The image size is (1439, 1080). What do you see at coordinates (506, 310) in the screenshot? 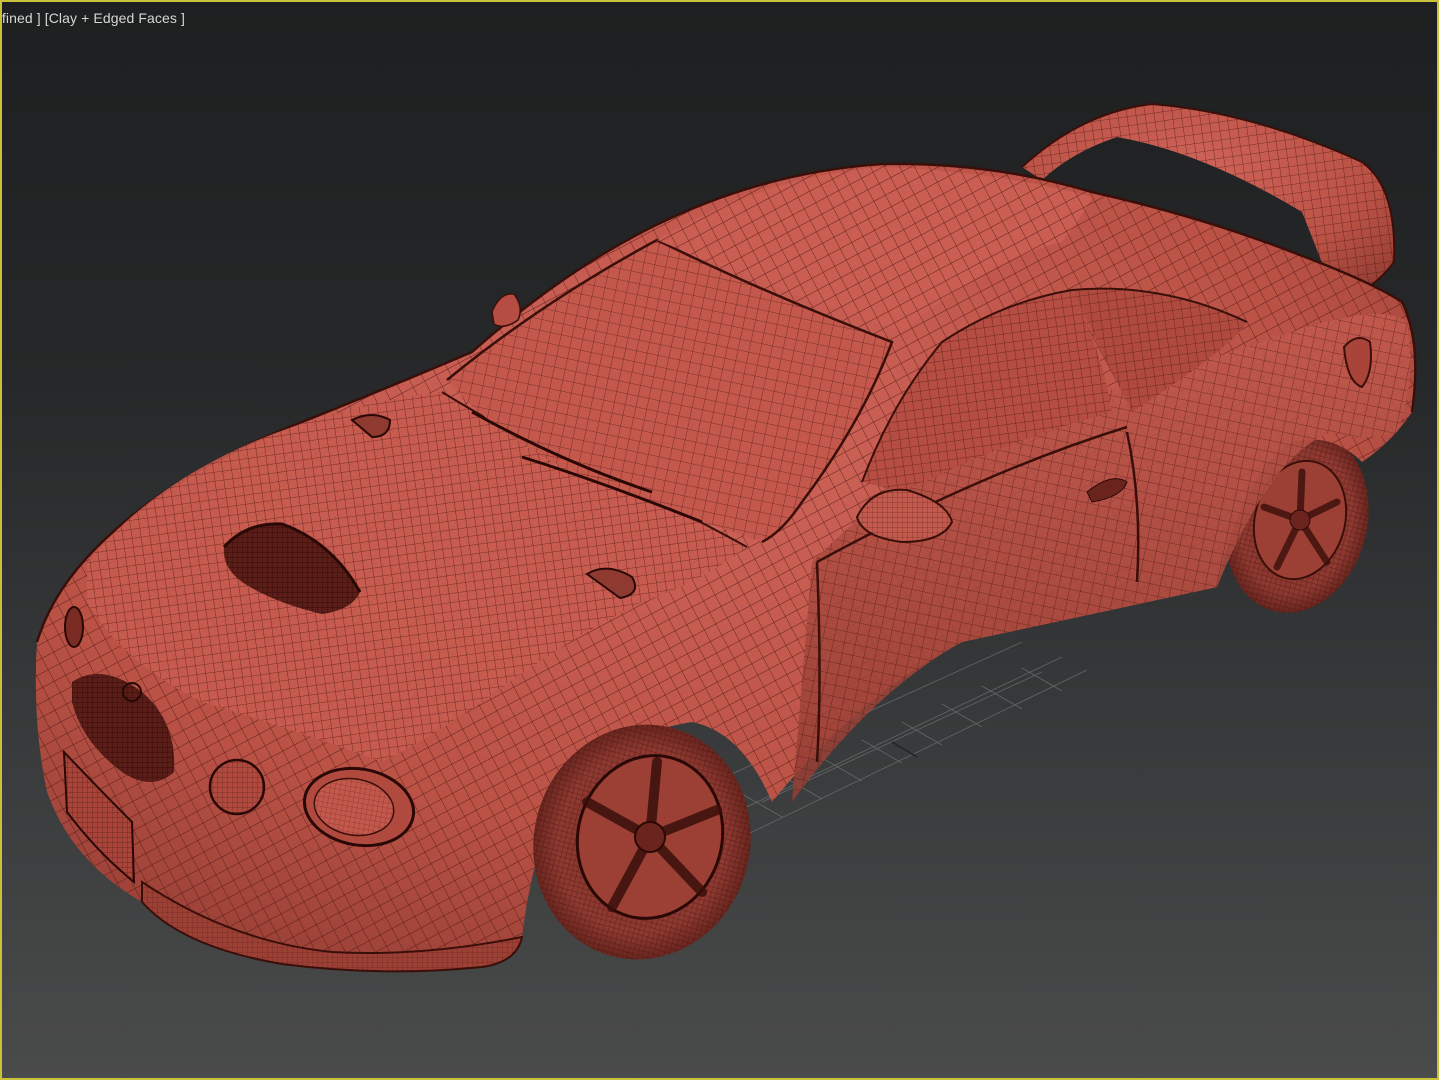
I see `far-side-mirror` at bounding box center [506, 310].